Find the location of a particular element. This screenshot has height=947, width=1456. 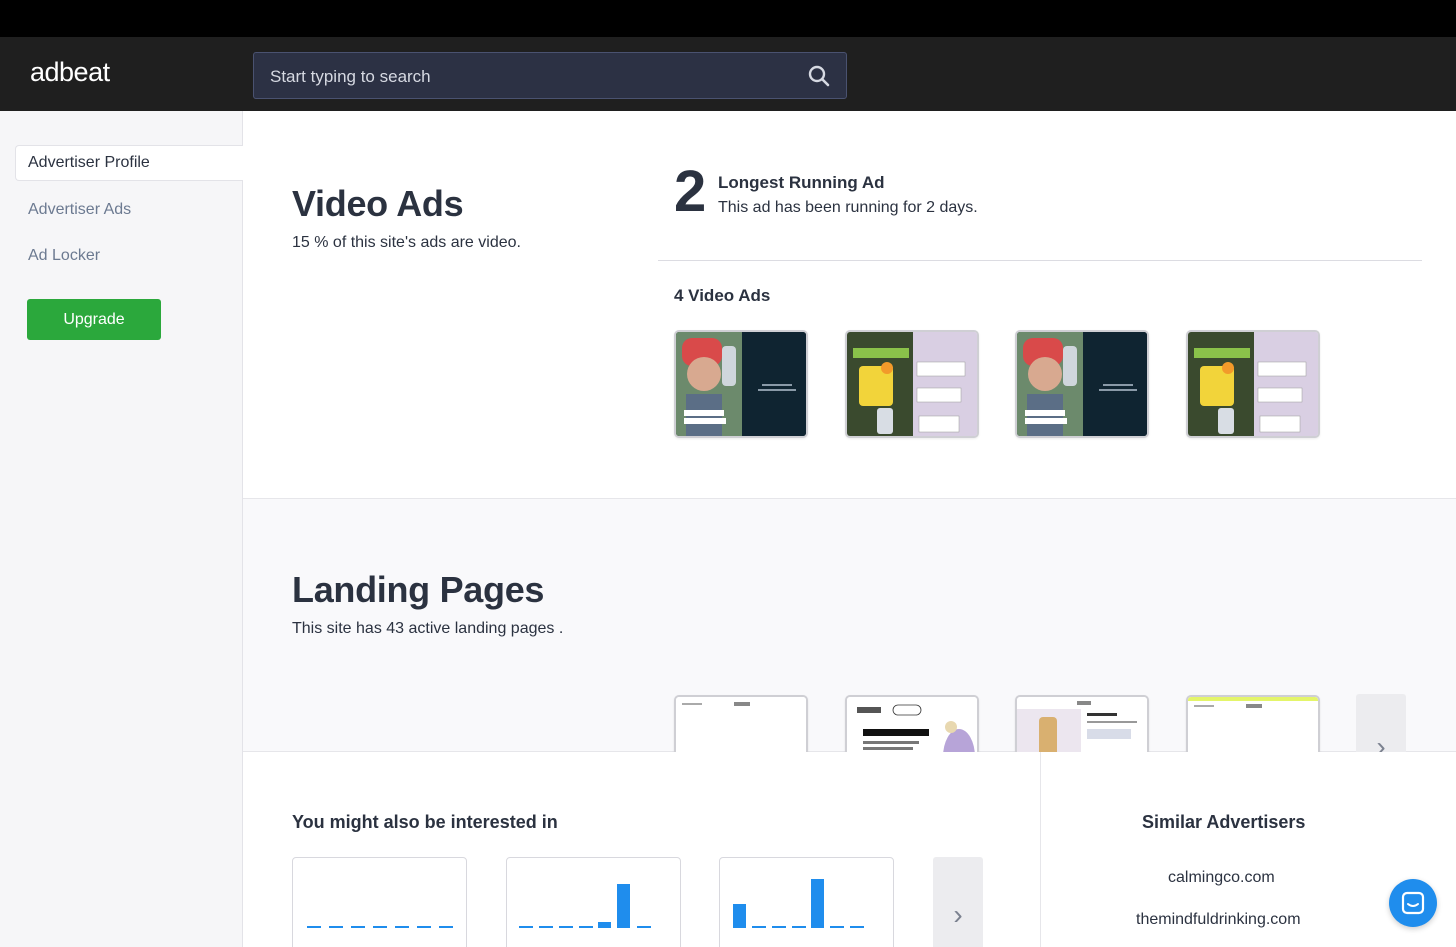

chat-button is located at coordinates (1413, 903).